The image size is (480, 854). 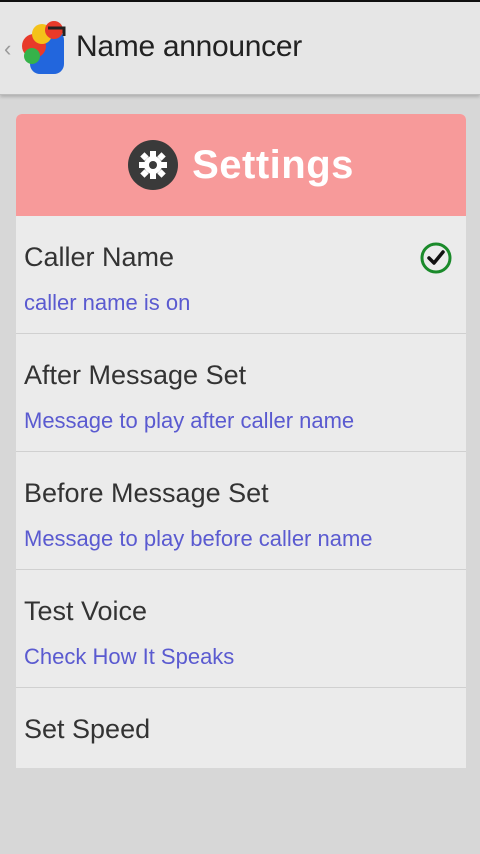 What do you see at coordinates (146, 493) in the screenshot?
I see `setting-title: Before Message Set` at bounding box center [146, 493].